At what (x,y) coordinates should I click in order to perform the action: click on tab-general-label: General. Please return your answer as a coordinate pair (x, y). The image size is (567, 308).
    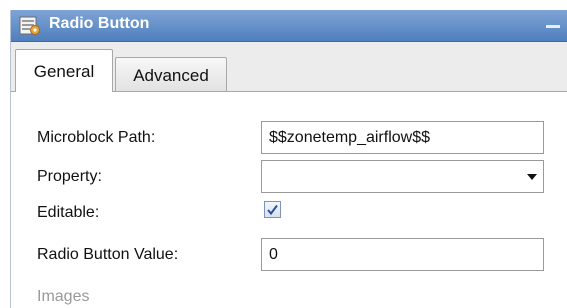
    Looking at the image, I should click on (64, 71).